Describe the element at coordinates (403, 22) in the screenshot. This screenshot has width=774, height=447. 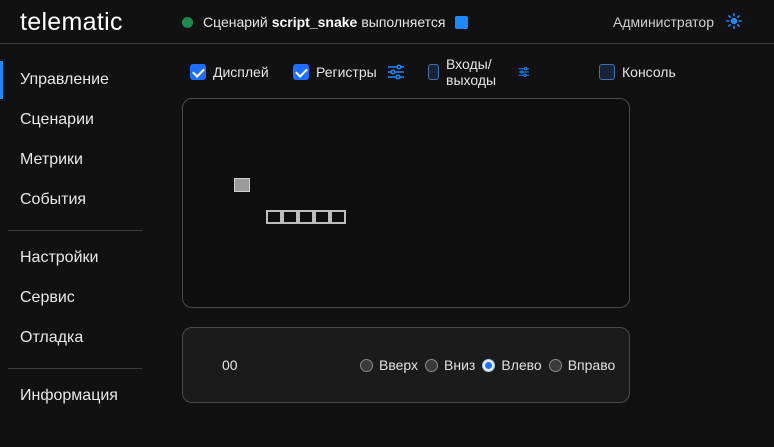
I see `status-suffix: выполняется` at that location.